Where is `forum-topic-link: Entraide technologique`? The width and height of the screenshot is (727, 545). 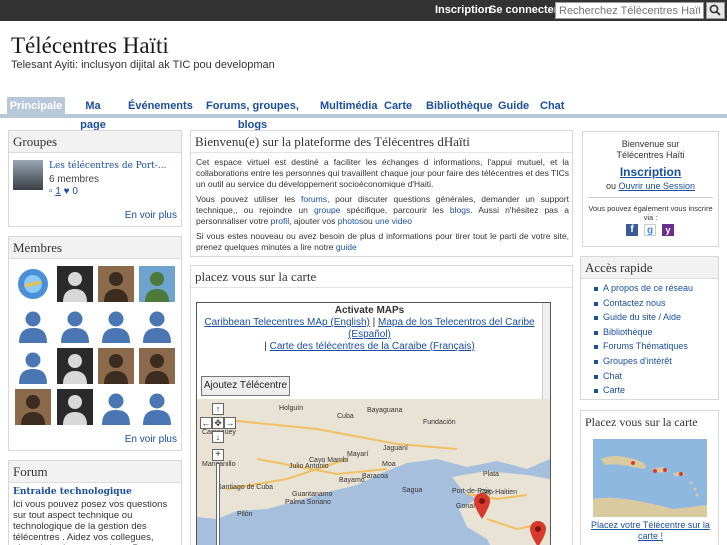
forum-topic-link: Entraide technologique is located at coordinates (72, 492).